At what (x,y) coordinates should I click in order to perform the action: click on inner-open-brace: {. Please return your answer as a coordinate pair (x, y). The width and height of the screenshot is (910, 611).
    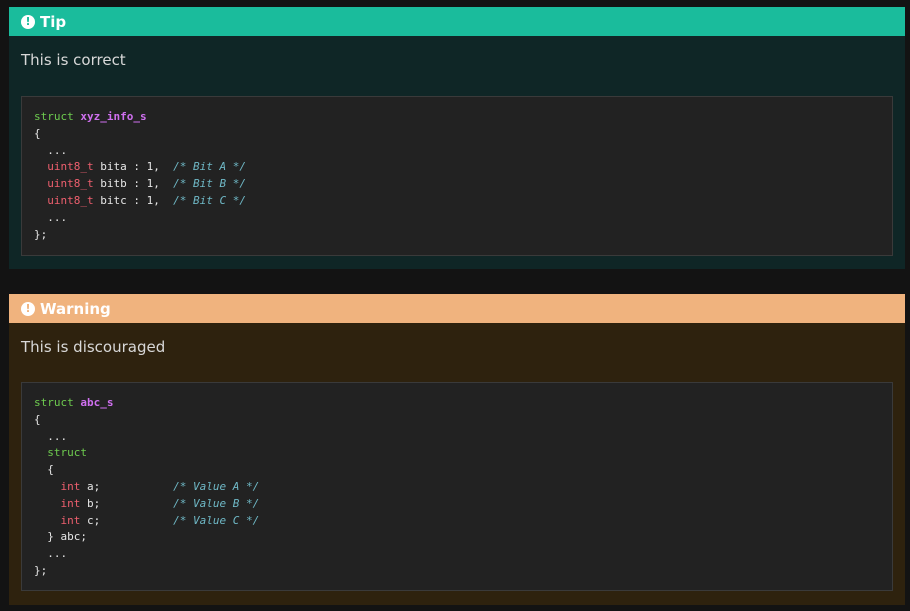
    Looking at the image, I should click on (50, 470).